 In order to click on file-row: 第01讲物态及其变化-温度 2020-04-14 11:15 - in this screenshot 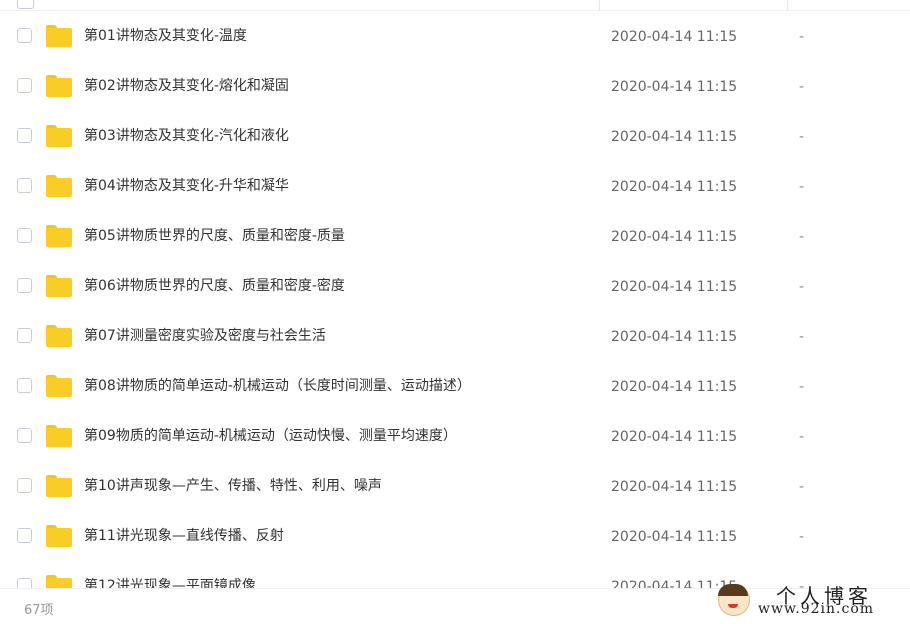, I will do `click(455, 36)`.